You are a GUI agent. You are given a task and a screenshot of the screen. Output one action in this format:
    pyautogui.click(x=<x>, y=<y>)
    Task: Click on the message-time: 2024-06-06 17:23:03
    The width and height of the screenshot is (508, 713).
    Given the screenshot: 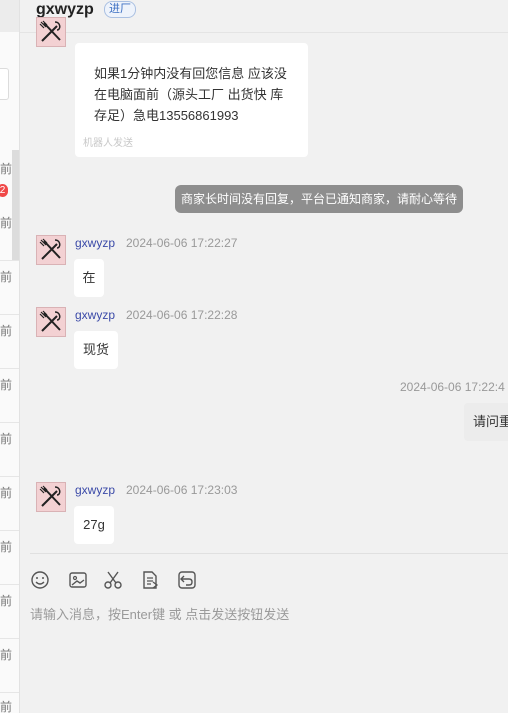 What is the action you would take?
    pyautogui.click(x=182, y=490)
    